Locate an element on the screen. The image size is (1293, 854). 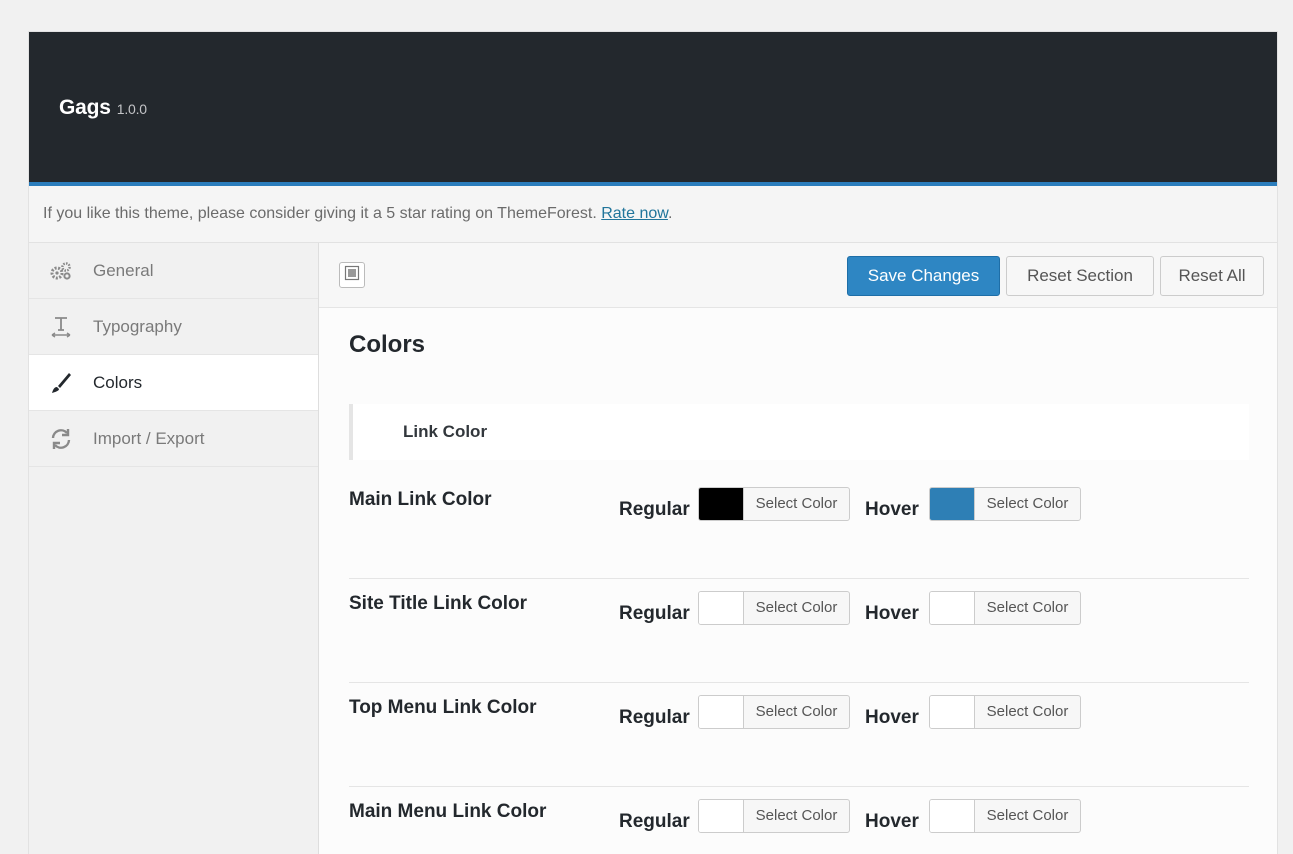
reset-section-button: Reset Section is located at coordinates (1080, 276).